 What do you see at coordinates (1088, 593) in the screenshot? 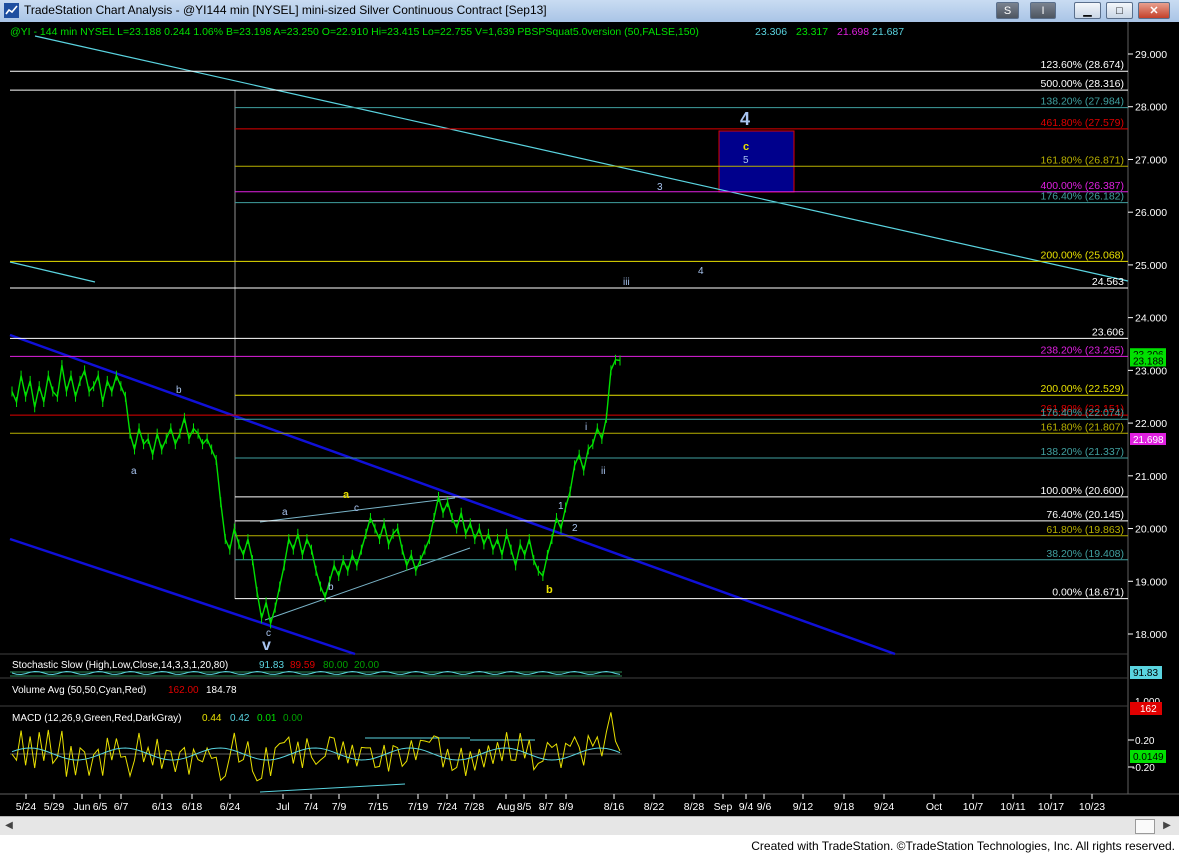
I see `fib-label: 0.00% (18.671)` at bounding box center [1088, 593].